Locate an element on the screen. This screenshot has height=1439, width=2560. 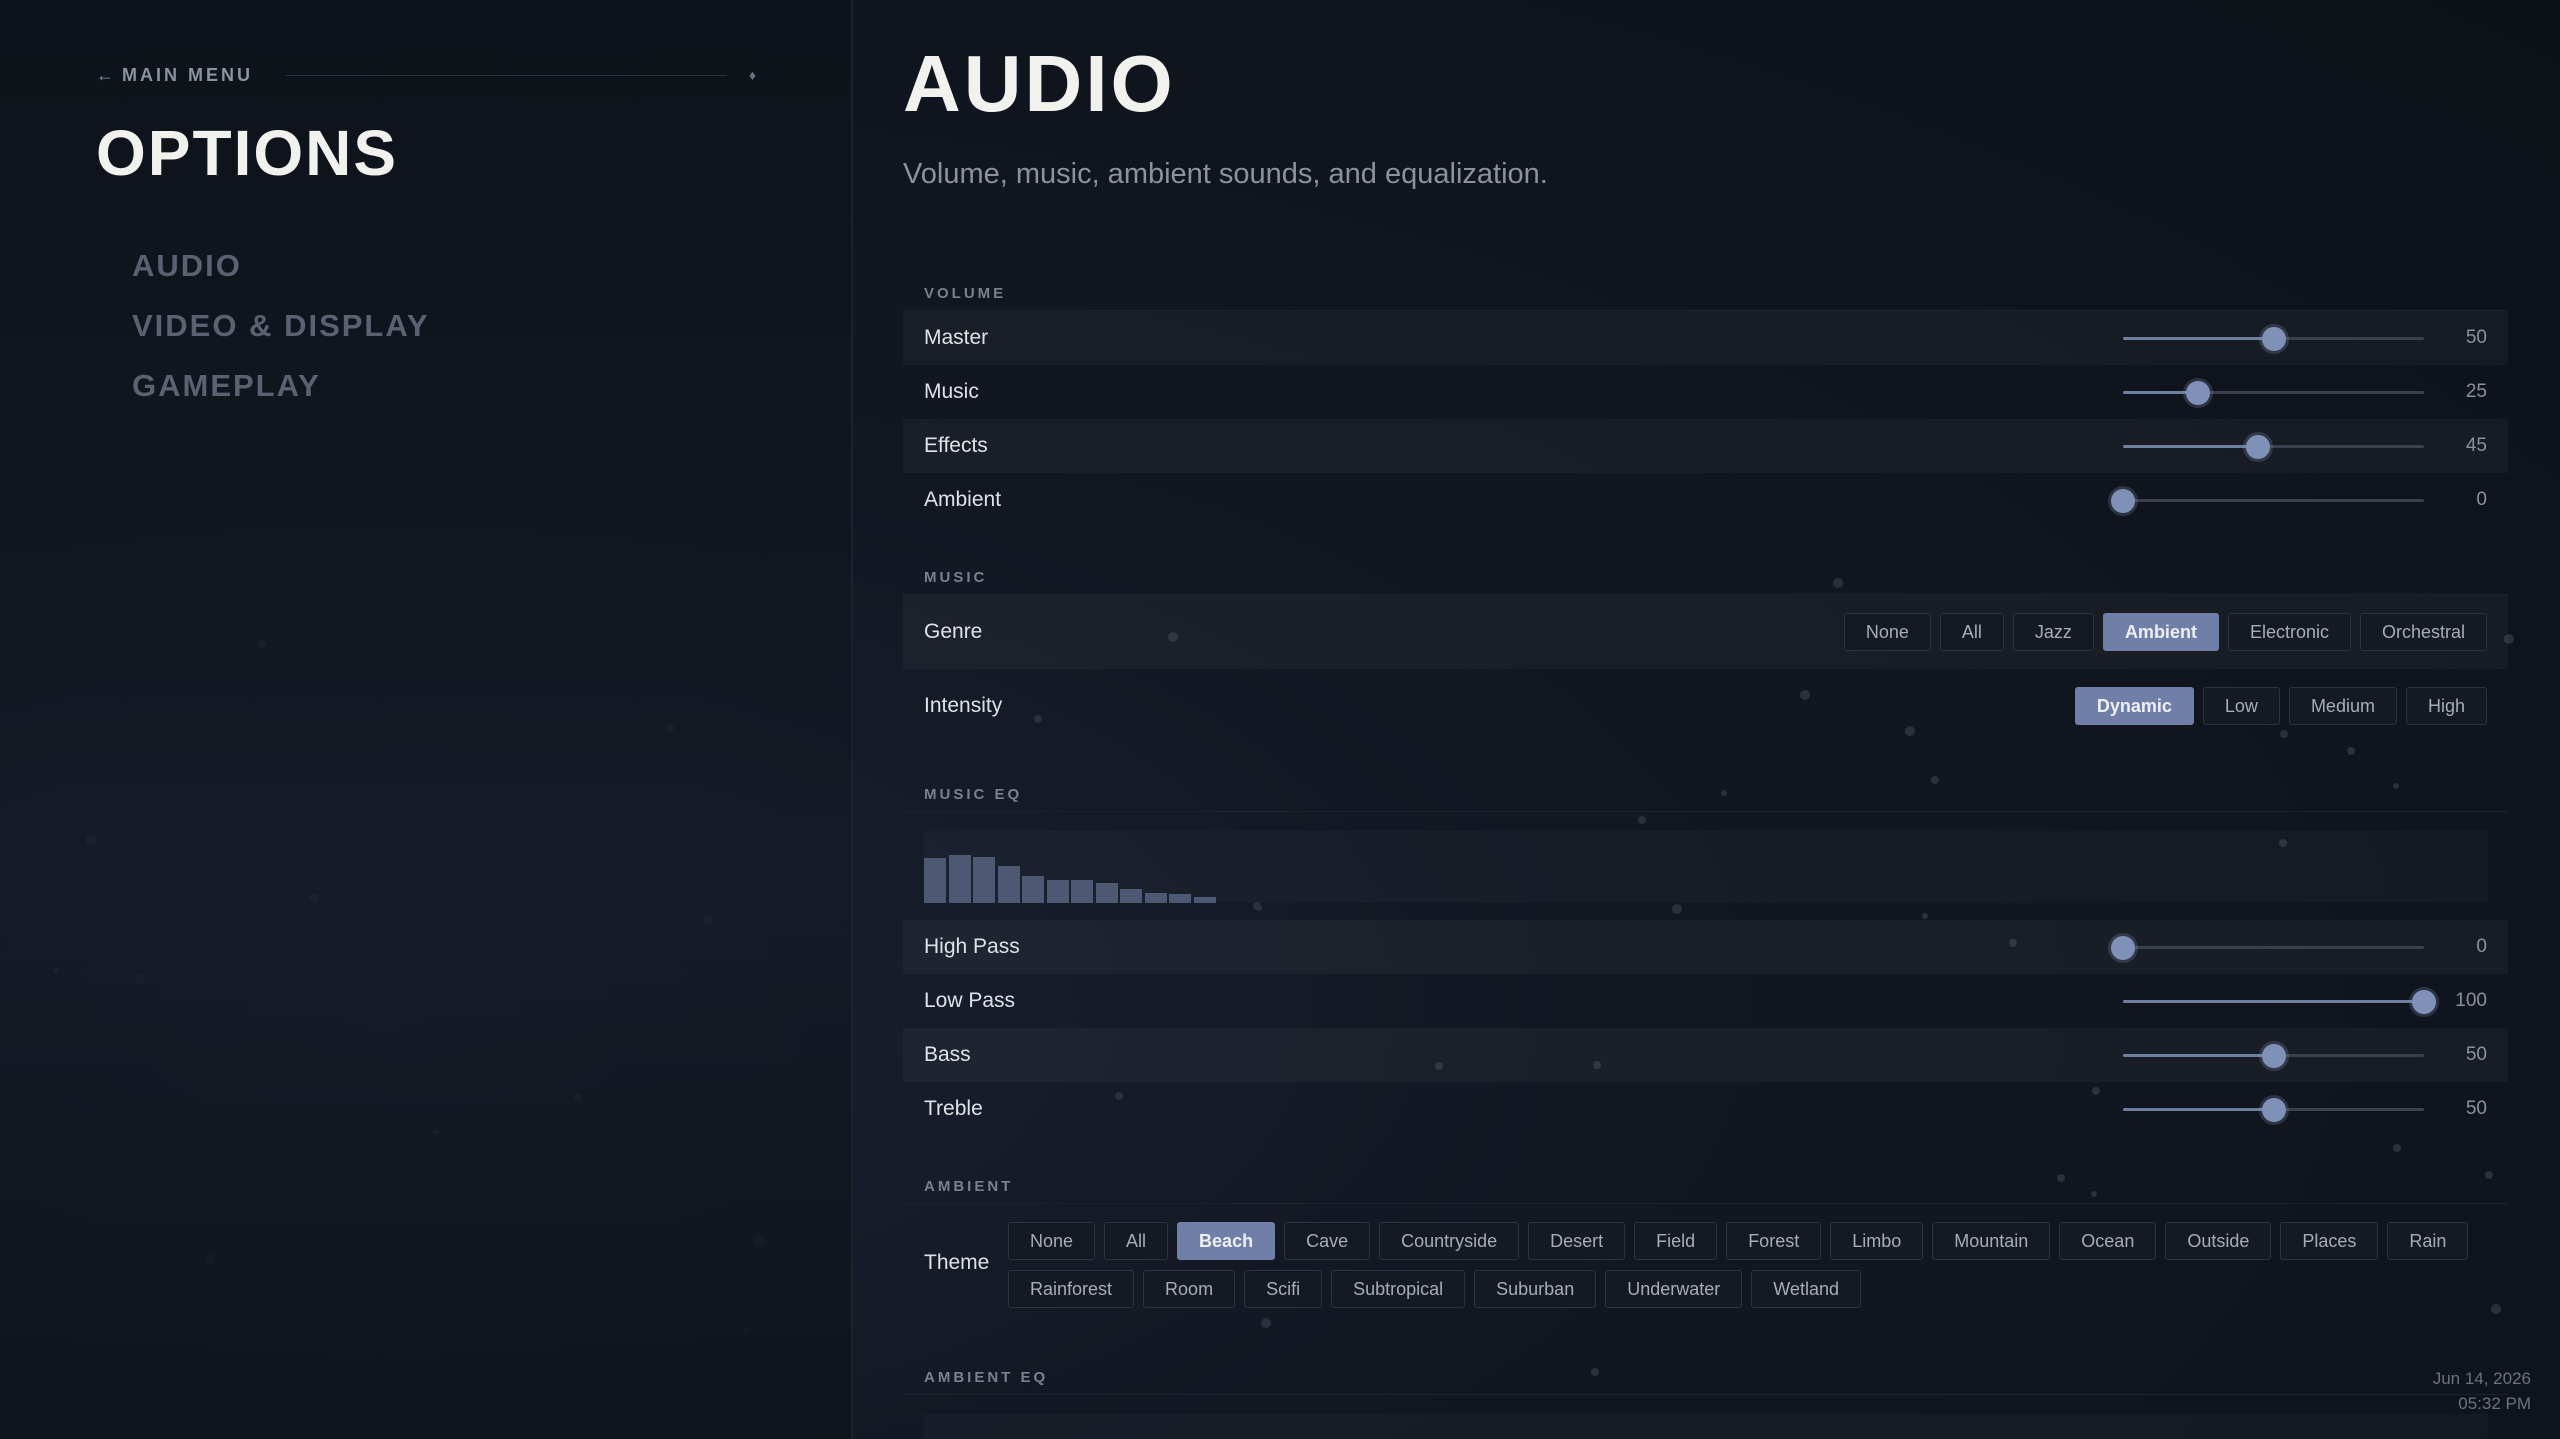
high-pass-row: High Pass 0 is located at coordinates (1705, 947).